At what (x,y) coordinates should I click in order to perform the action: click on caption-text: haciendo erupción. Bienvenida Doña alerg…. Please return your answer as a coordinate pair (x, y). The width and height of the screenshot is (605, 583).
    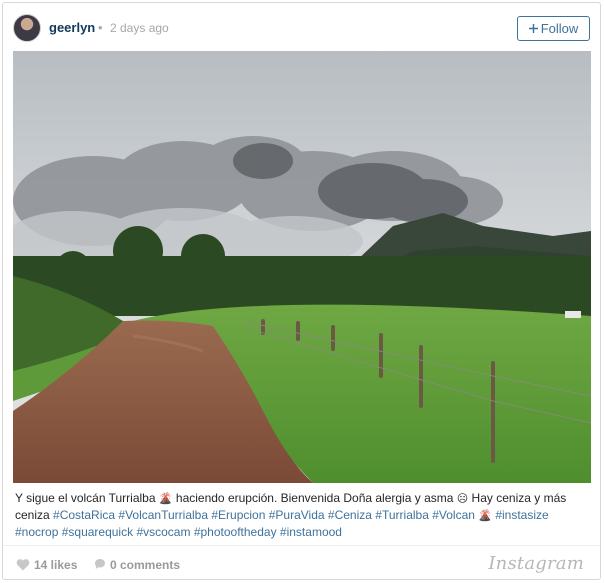
    Looking at the image, I should click on (314, 498).